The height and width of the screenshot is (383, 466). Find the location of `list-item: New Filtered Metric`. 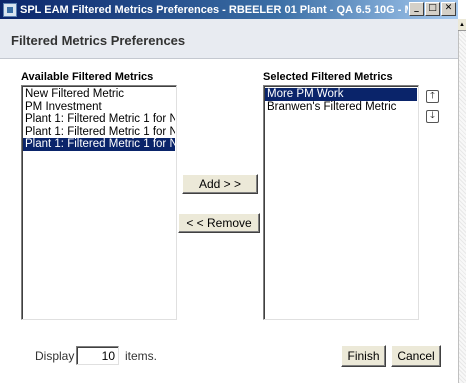

list-item: New Filtered Metric is located at coordinates (99, 94).